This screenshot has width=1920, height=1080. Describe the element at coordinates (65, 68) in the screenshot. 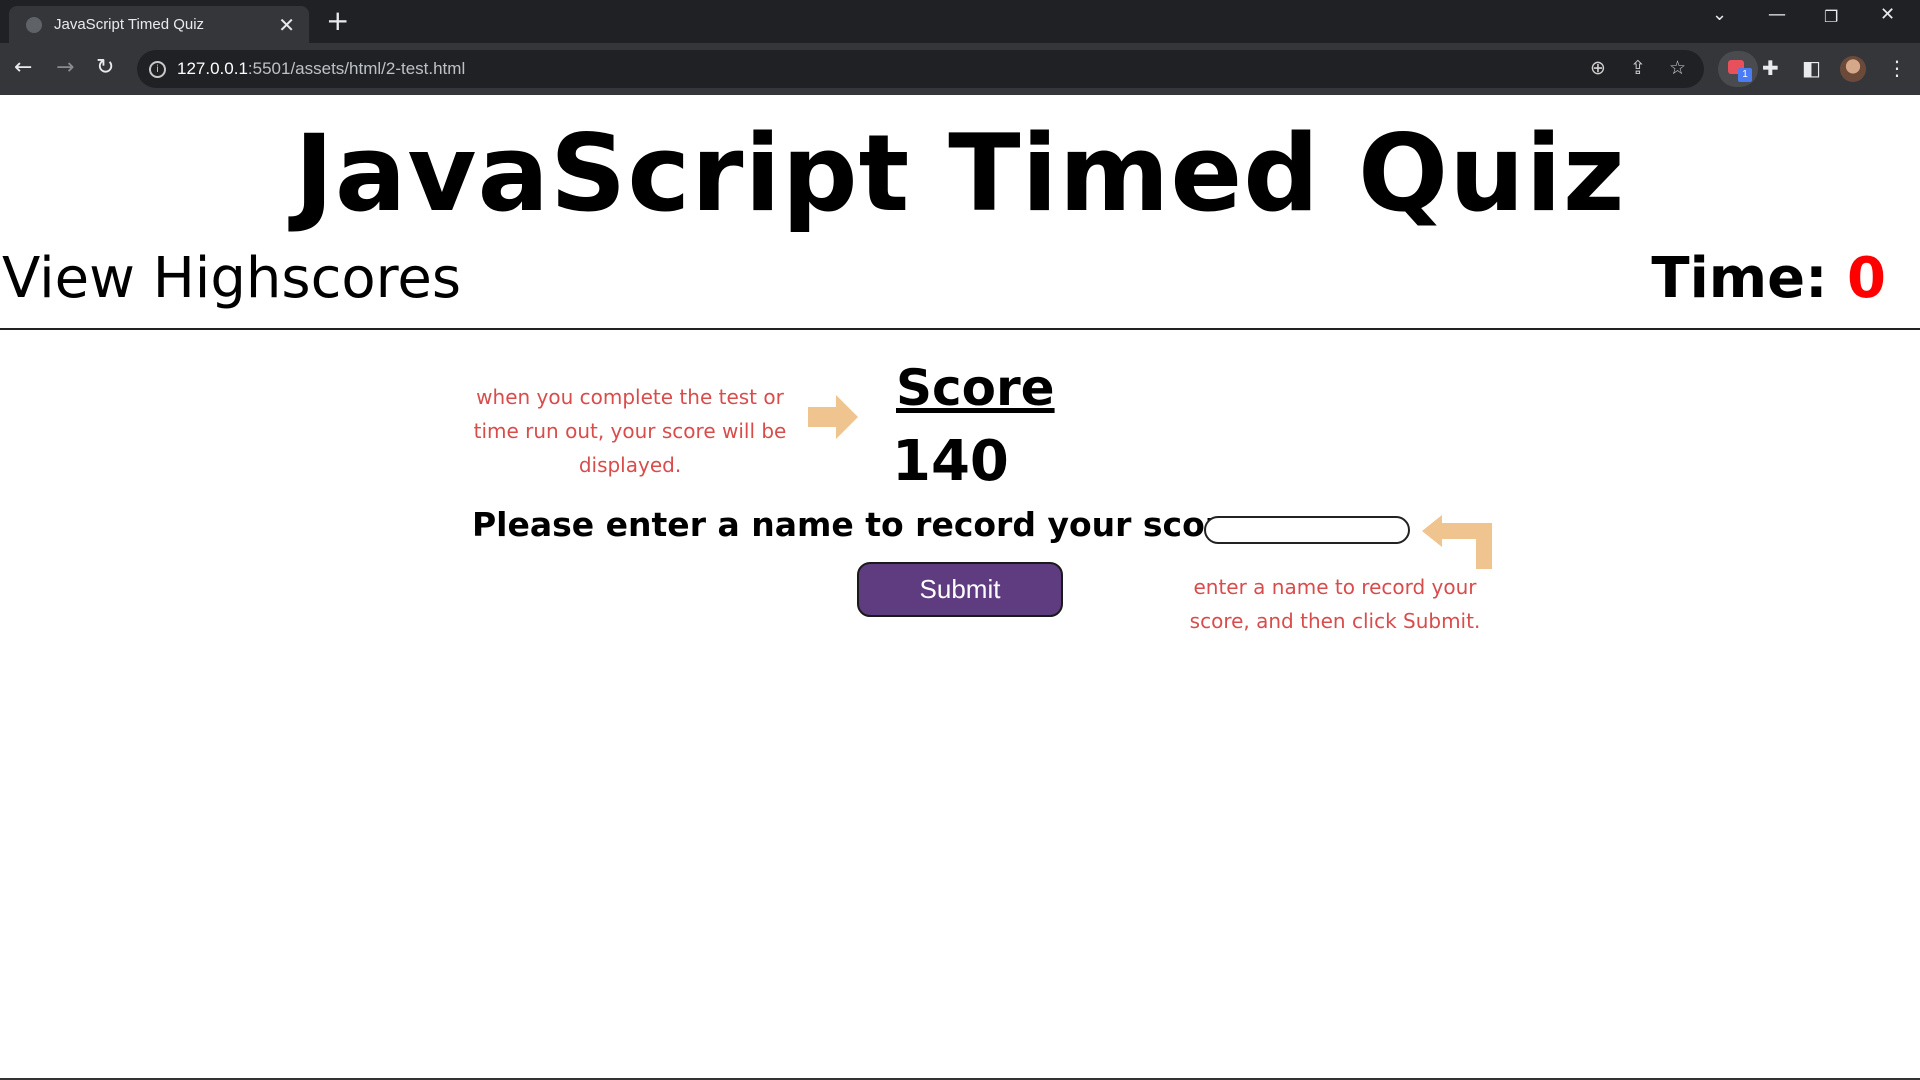

I see `forward-icon: →` at that location.